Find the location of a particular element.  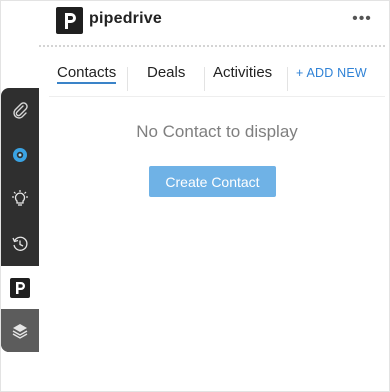

tab-deals: Deals is located at coordinates (166, 72).